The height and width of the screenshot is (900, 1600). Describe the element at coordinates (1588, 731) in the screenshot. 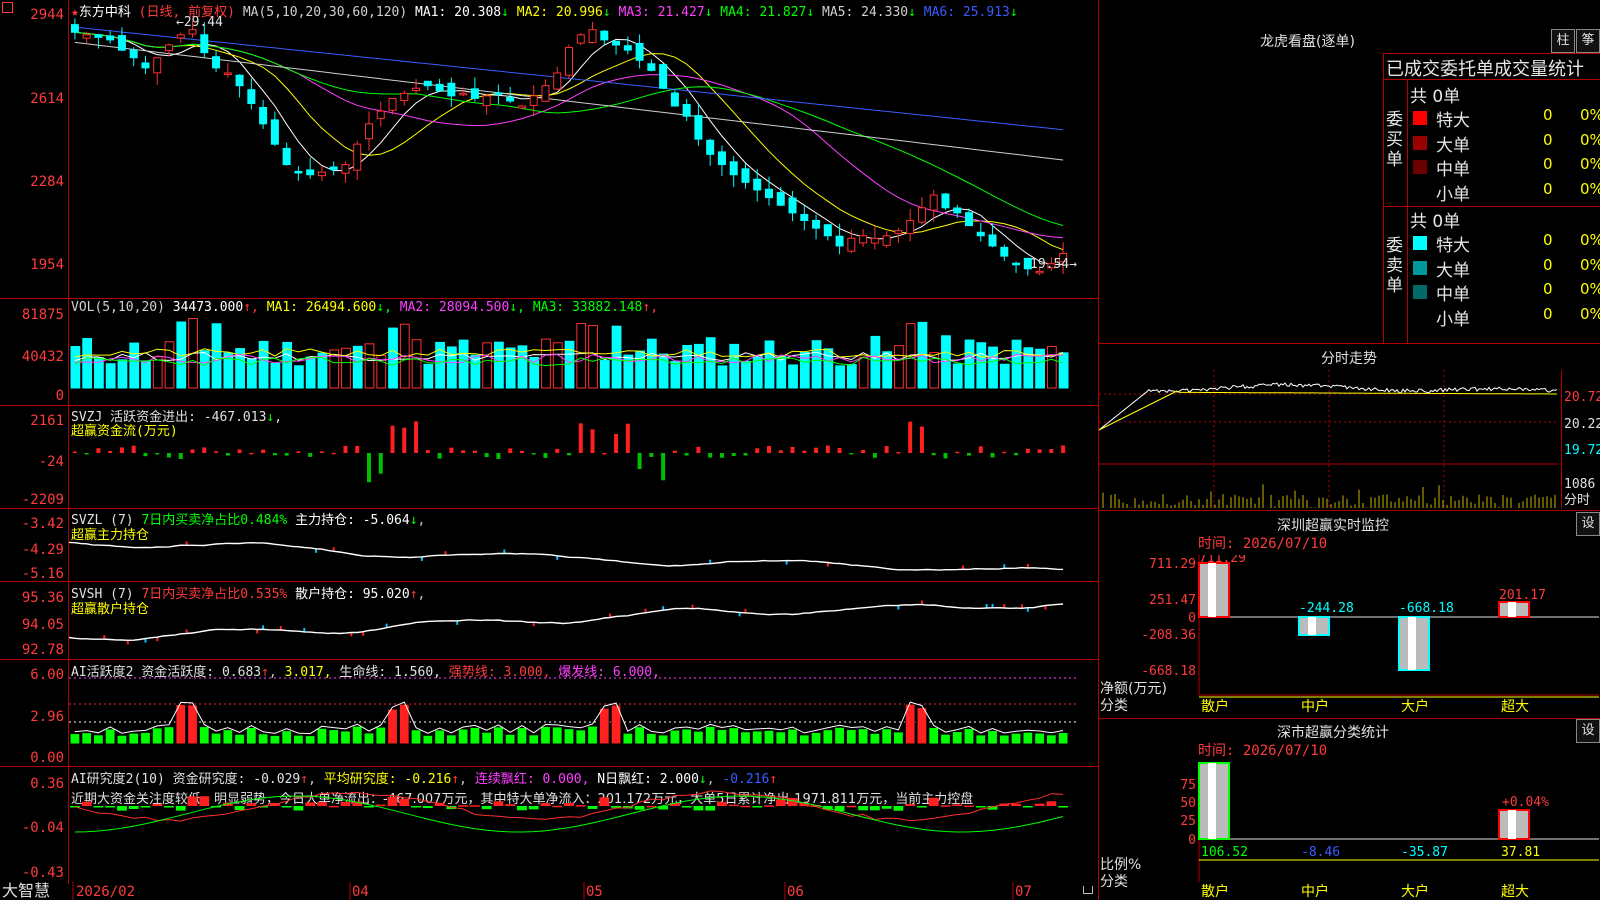

I see `stat-settings-button: 设` at that location.